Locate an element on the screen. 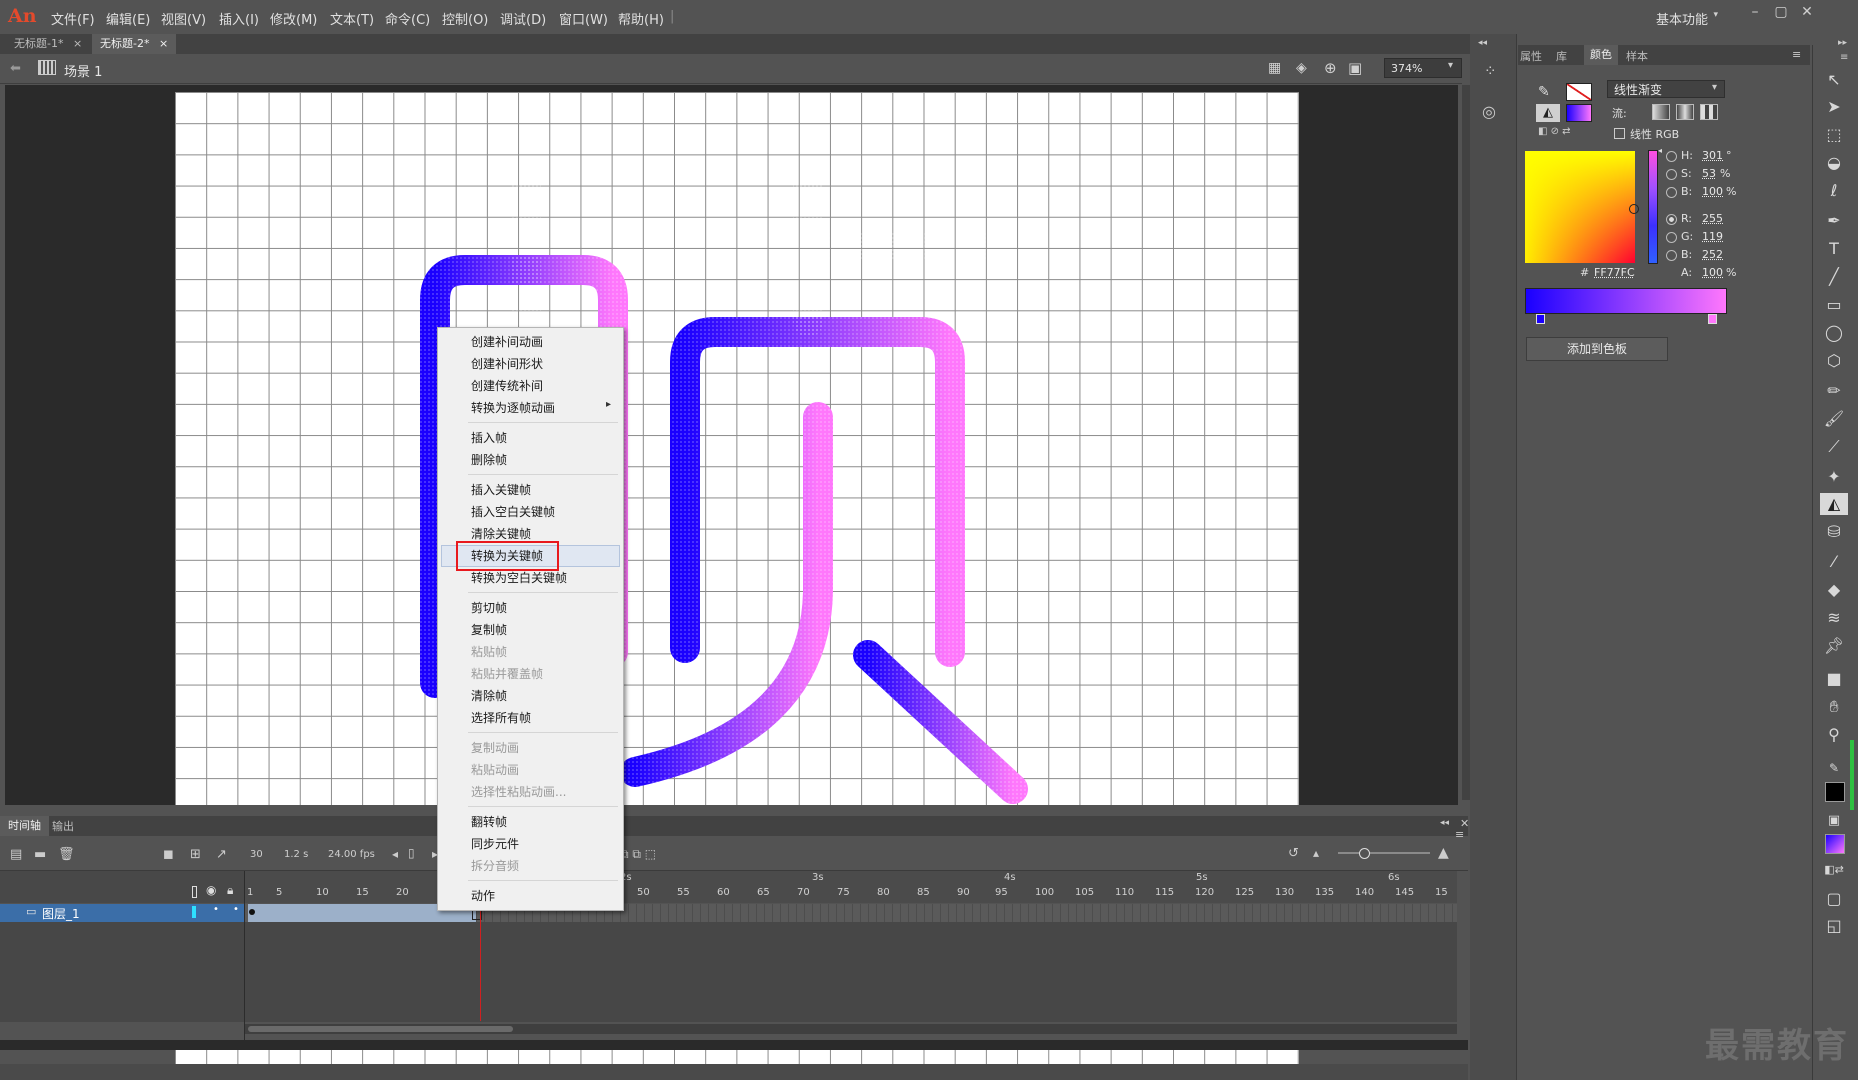 This screenshot has width=1858, height=1080. hex-value: FF77FC is located at coordinates (1614, 272).